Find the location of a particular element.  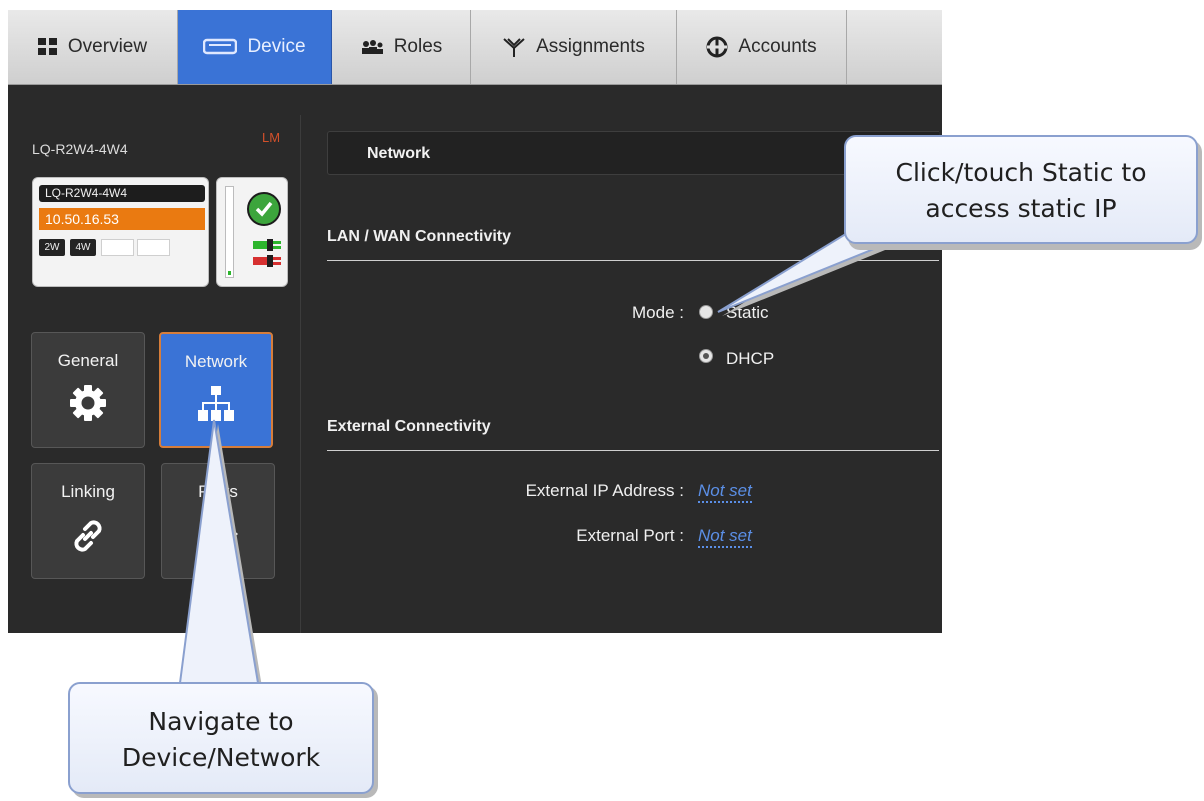

callout-navigate-hint: Navigate to Device/Network is located at coordinates (221, 738).